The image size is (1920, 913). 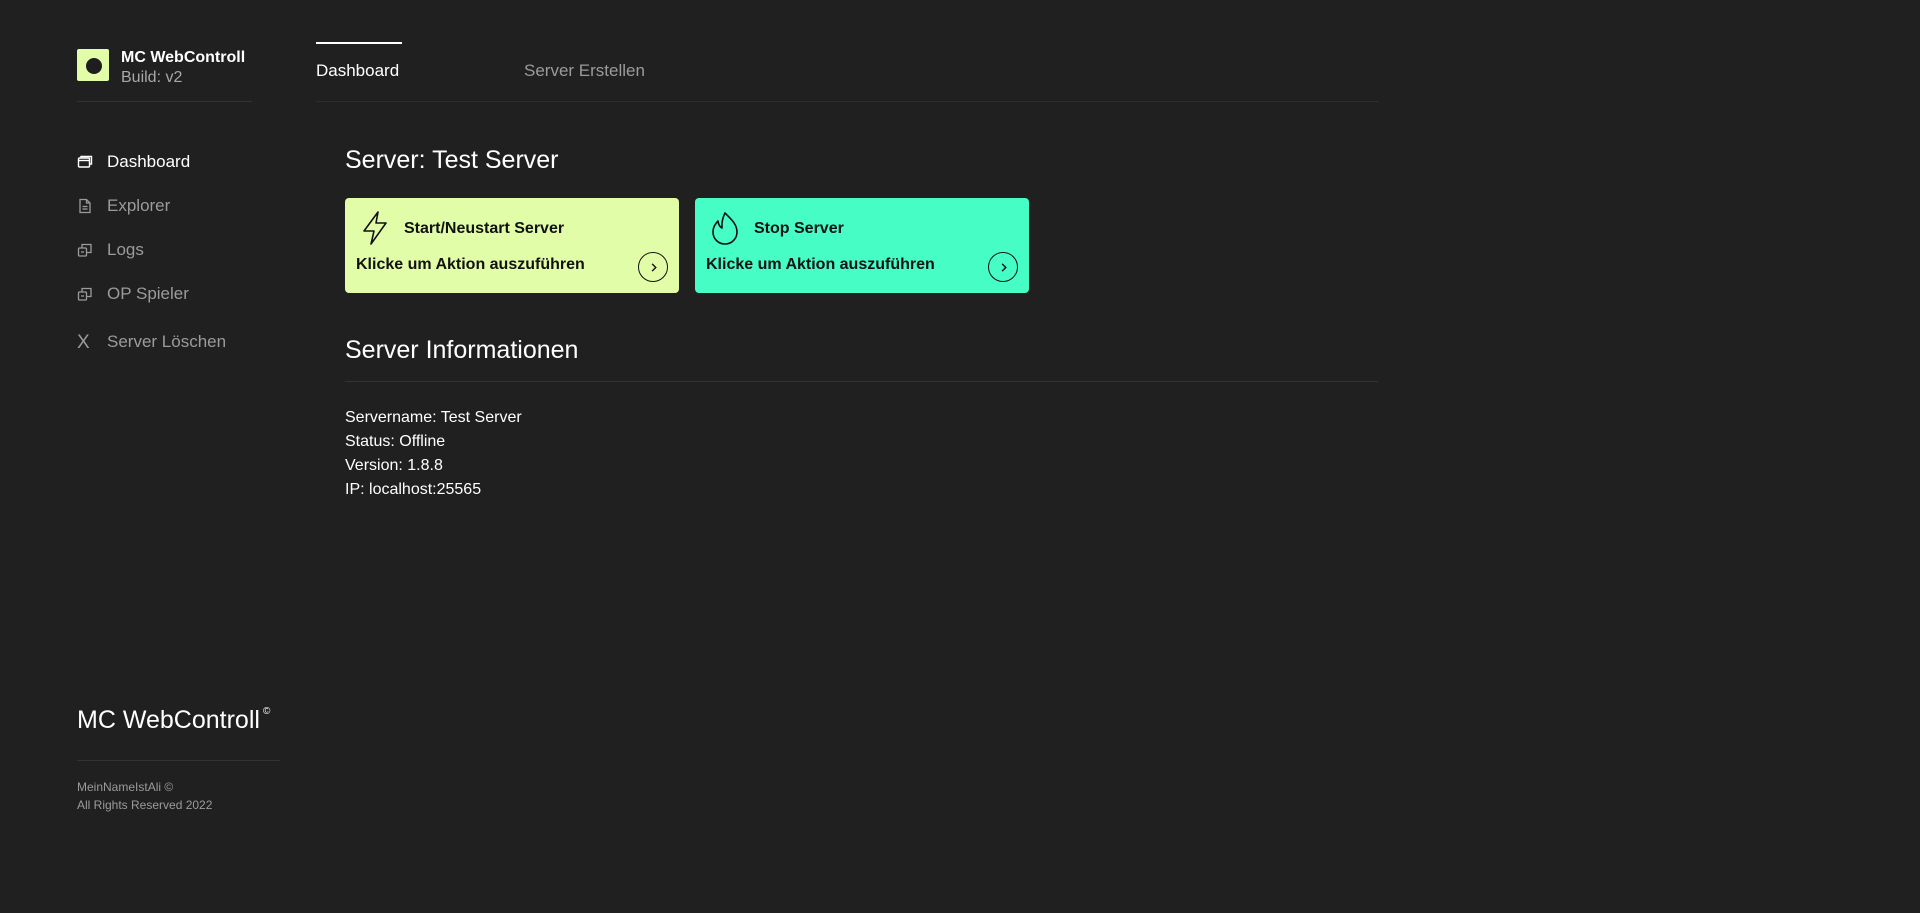 I want to click on server-info-title: Server Informationen, so click(x=462, y=350).